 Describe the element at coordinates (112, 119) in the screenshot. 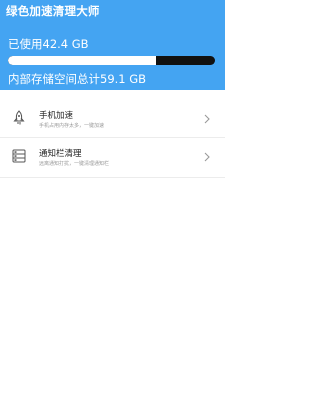

I see `list-item-phone-boost: 手机加速 手机占用内存太多，一键加速` at that location.